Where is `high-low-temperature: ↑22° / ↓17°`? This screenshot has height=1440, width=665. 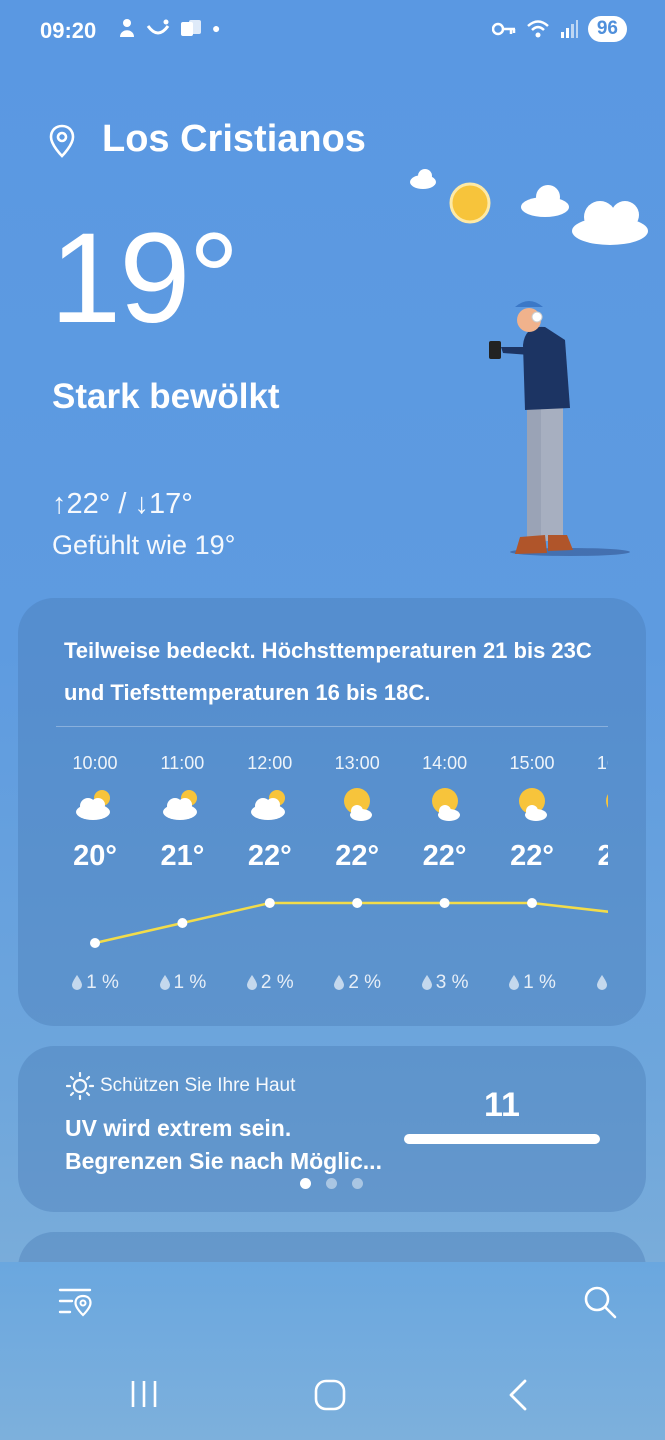
high-low-temperature: ↑22° / ↓17° is located at coordinates (122, 504).